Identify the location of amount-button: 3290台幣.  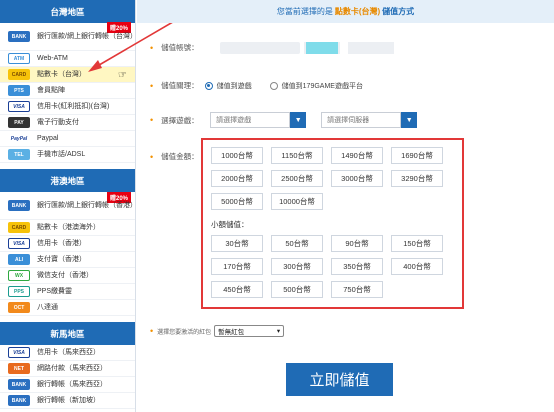
(417, 178).